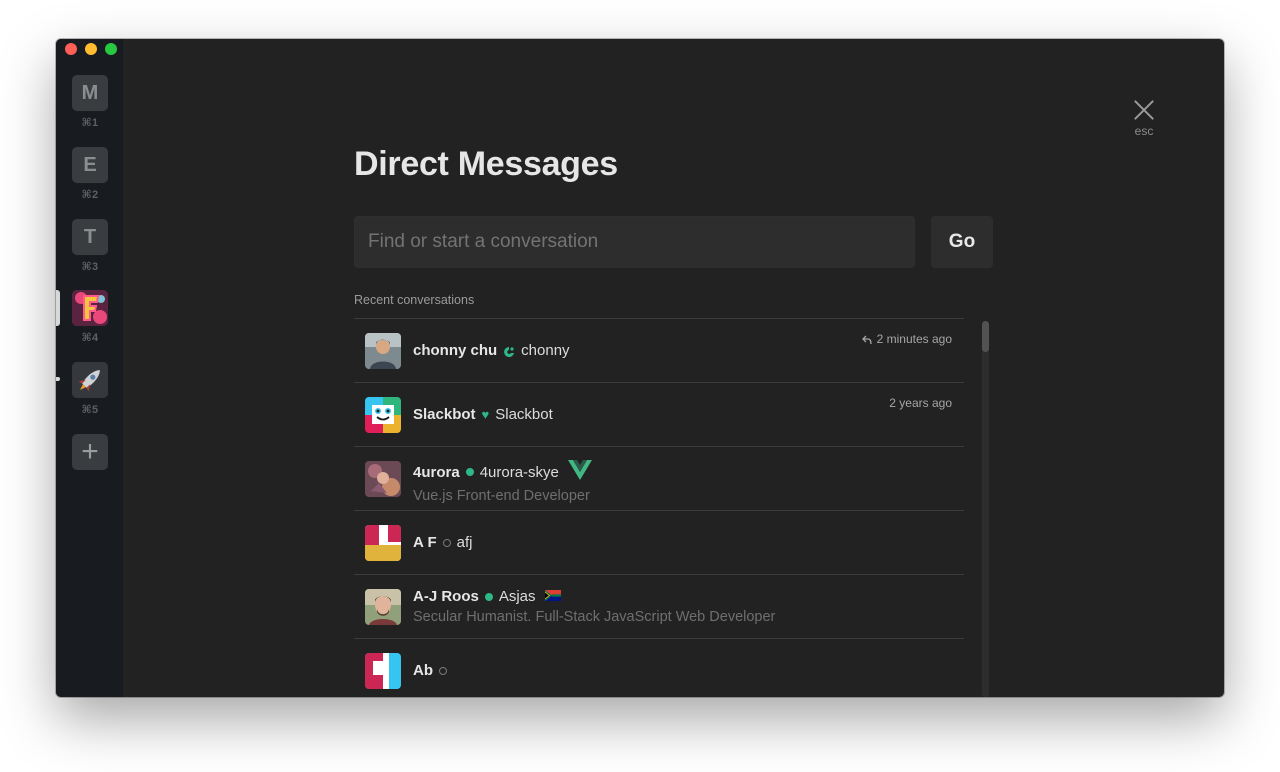  I want to click on display-name: Slackbot, so click(444, 414).